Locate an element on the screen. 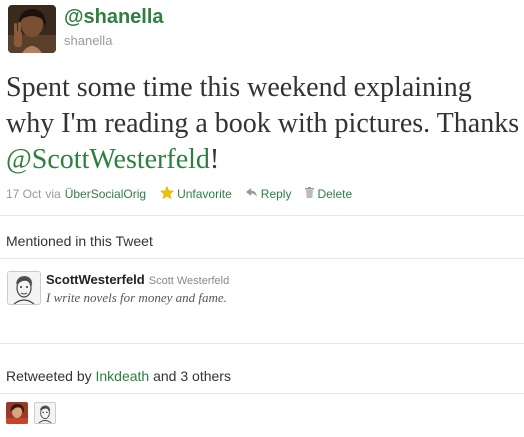 The height and width of the screenshot is (437, 524). reply-button: Reply is located at coordinates (268, 194).